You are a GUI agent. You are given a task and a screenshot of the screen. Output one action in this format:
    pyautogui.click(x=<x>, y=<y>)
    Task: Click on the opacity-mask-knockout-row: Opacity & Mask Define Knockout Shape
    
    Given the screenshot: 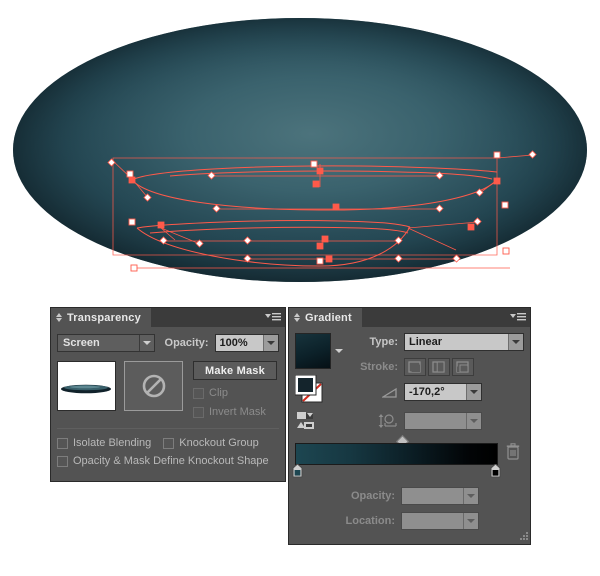 What is the action you would take?
    pyautogui.click(x=163, y=461)
    